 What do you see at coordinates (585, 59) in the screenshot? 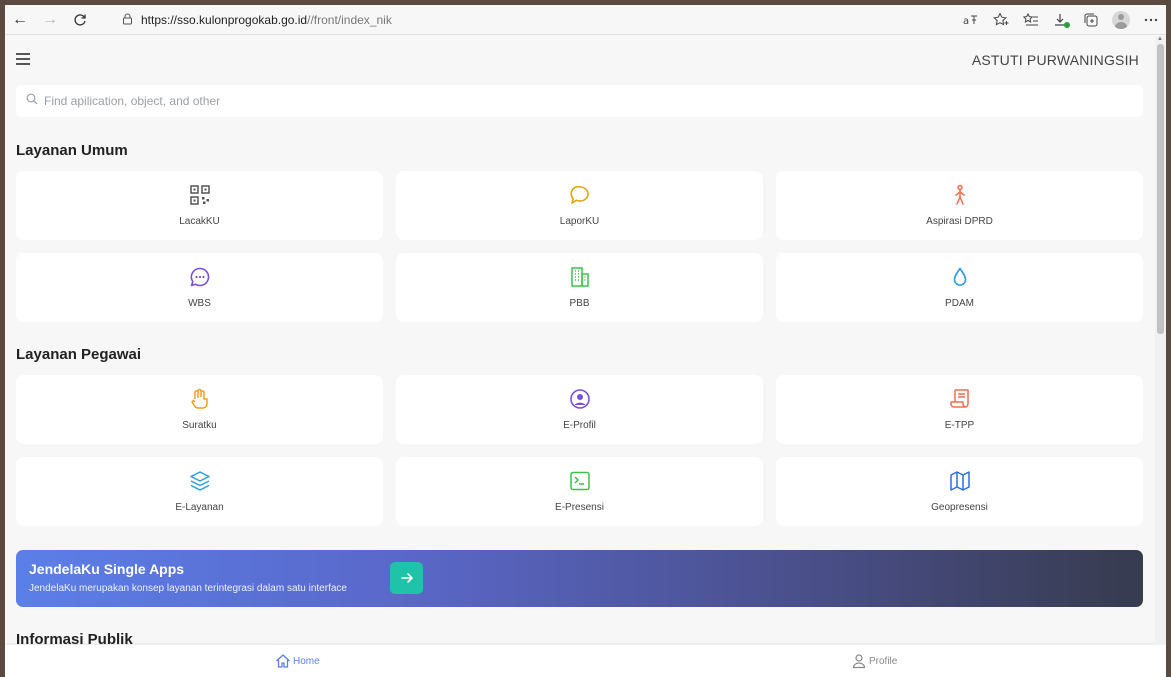
I see `app-header: ASTUTI PURWANINGSIH` at bounding box center [585, 59].